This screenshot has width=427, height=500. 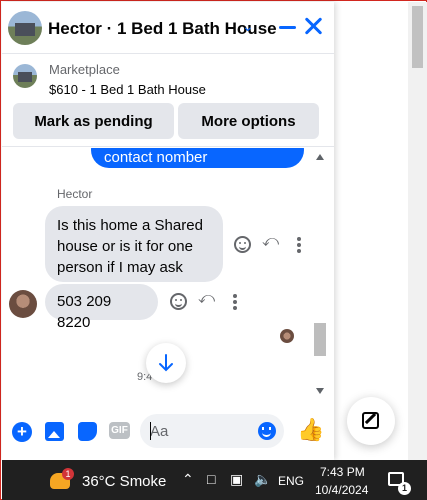 I want to click on page-scrollbar, so click(x=417, y=231).